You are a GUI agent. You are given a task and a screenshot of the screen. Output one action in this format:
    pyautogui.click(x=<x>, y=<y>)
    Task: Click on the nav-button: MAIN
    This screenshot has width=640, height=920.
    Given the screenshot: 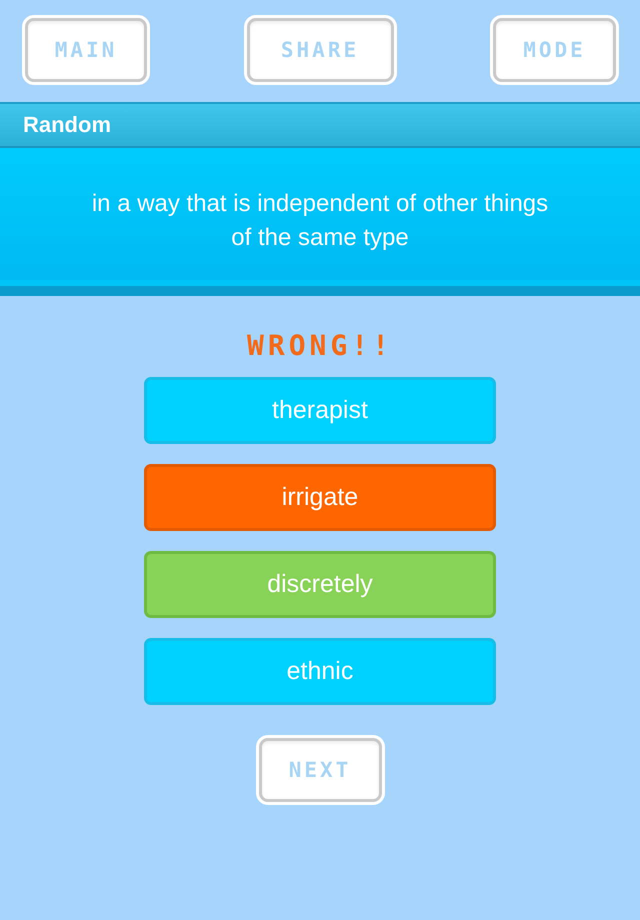 What is the action you would take?
    pyautogui.click(x=86, y=50)
    